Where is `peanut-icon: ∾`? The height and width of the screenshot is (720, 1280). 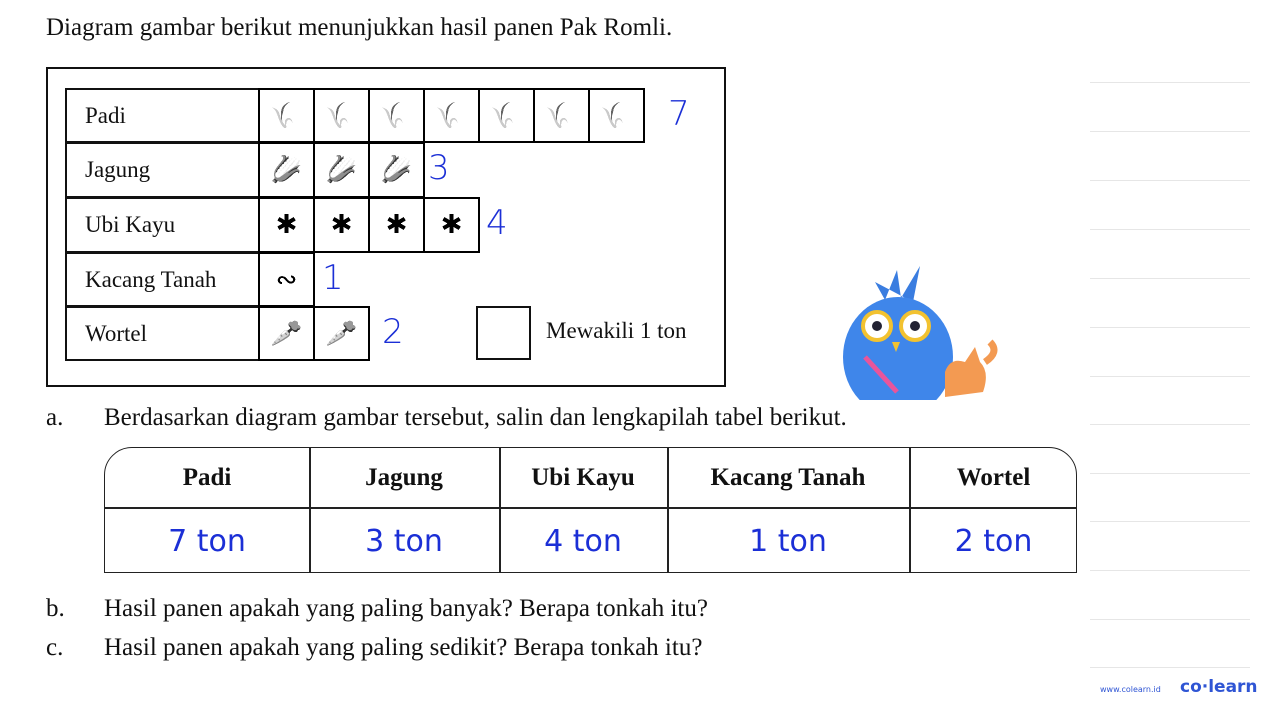
peanut-icon: ∾ is located at coordinates (286, 279).